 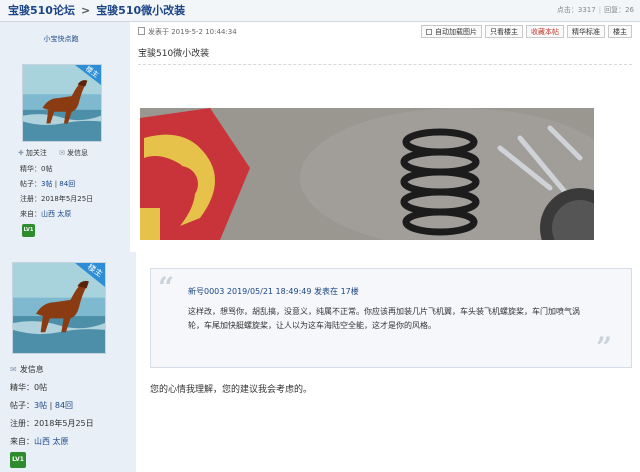 What do you see at coordinates (567, 10) in the screenshot?
I see `views-label: 点击：` at bounding box center [567, 10].